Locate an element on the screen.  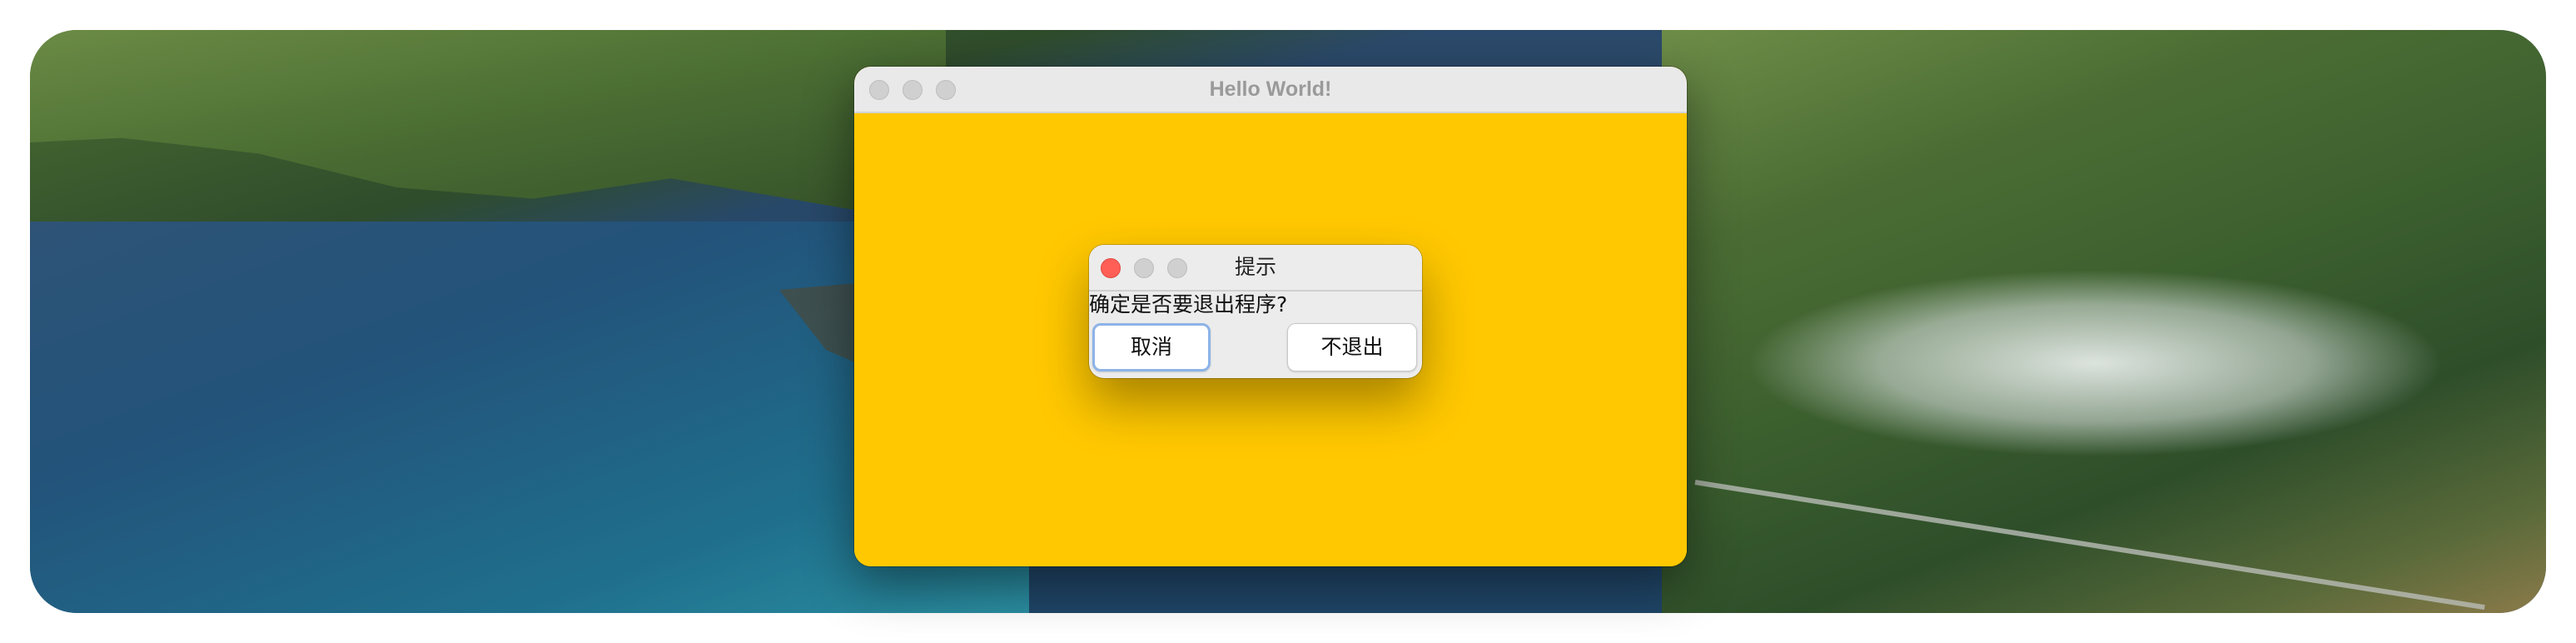
dialog-titlebar: 提示 is located at coordinates (1255, 268).